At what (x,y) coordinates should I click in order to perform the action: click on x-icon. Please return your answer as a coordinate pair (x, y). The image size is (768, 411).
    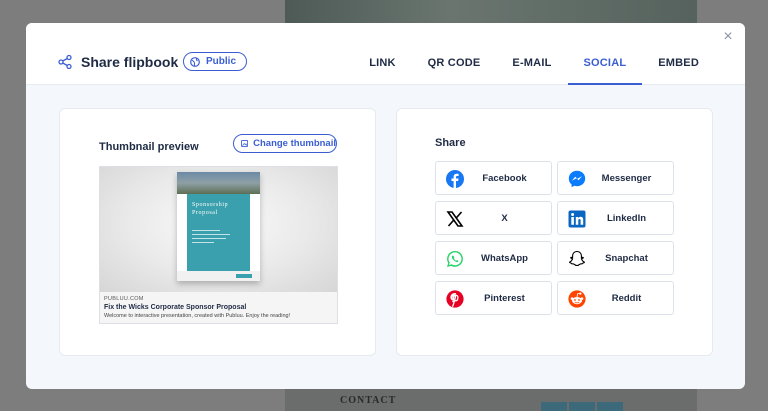
    Looking at the image, I should click on (455, 219).